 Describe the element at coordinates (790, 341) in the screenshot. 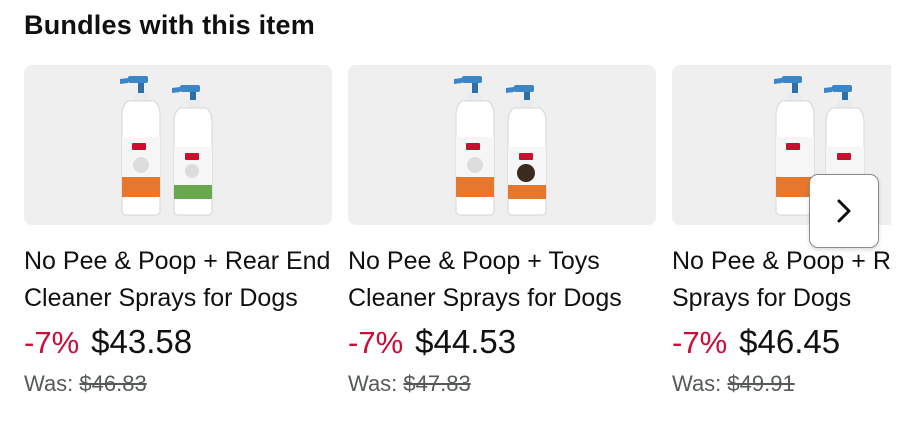

I see `price: $46.45` at that location.